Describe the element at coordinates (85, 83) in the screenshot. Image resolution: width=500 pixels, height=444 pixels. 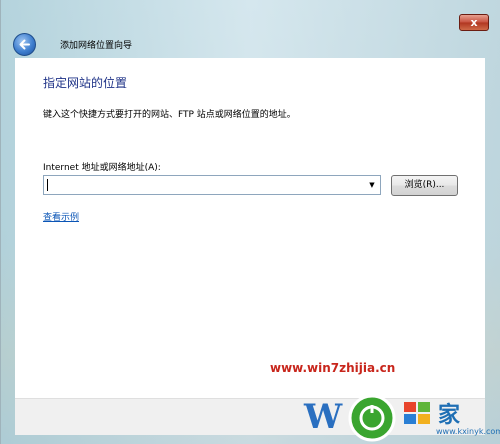
I see `page-heading: 指定网站的位置` at that location.